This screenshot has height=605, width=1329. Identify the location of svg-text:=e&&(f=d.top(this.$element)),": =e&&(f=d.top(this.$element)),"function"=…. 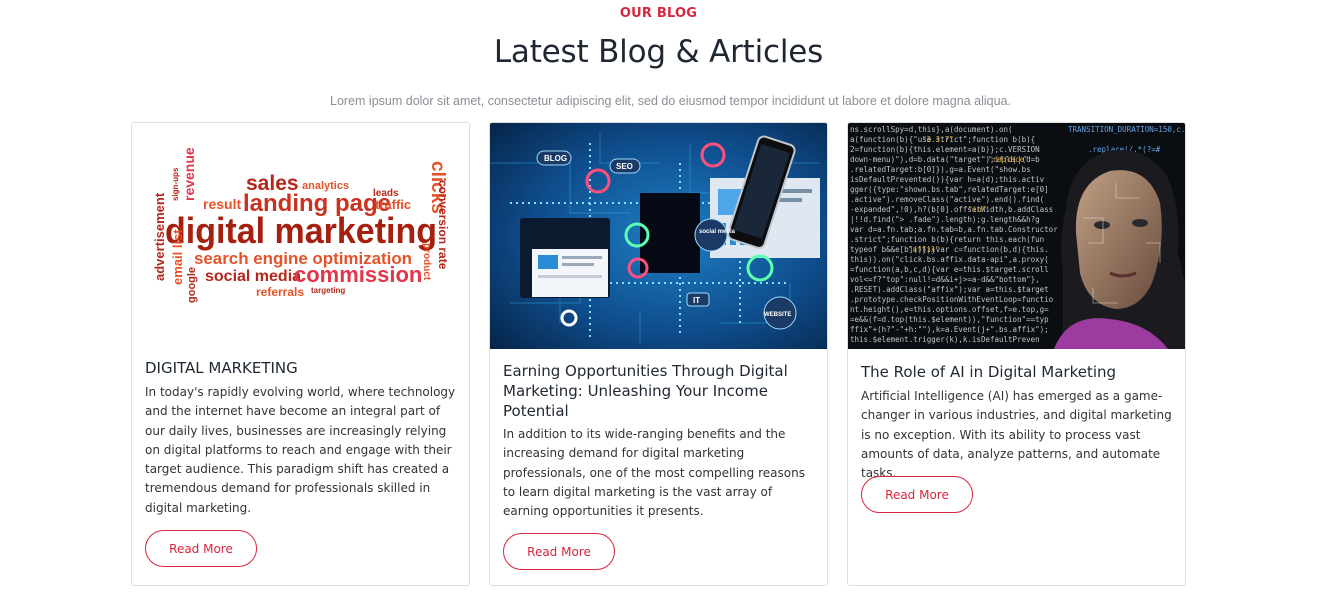
(949, 319).